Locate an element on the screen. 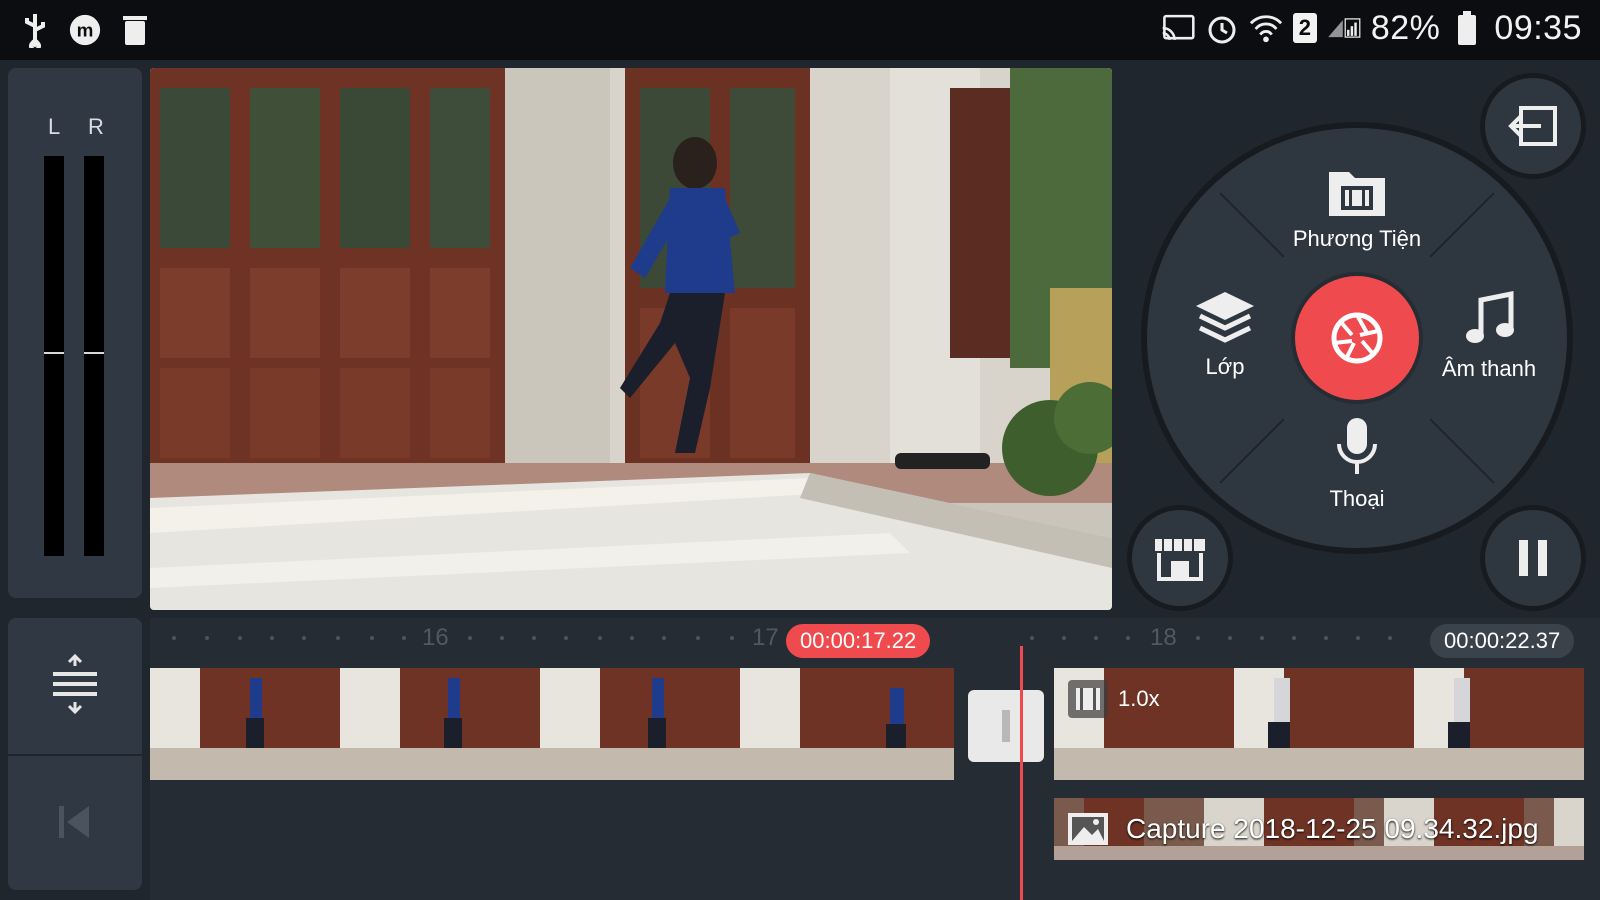 This screenshot has height=900, width=1600. alarm-icon is located at coordinates (1222, 28).